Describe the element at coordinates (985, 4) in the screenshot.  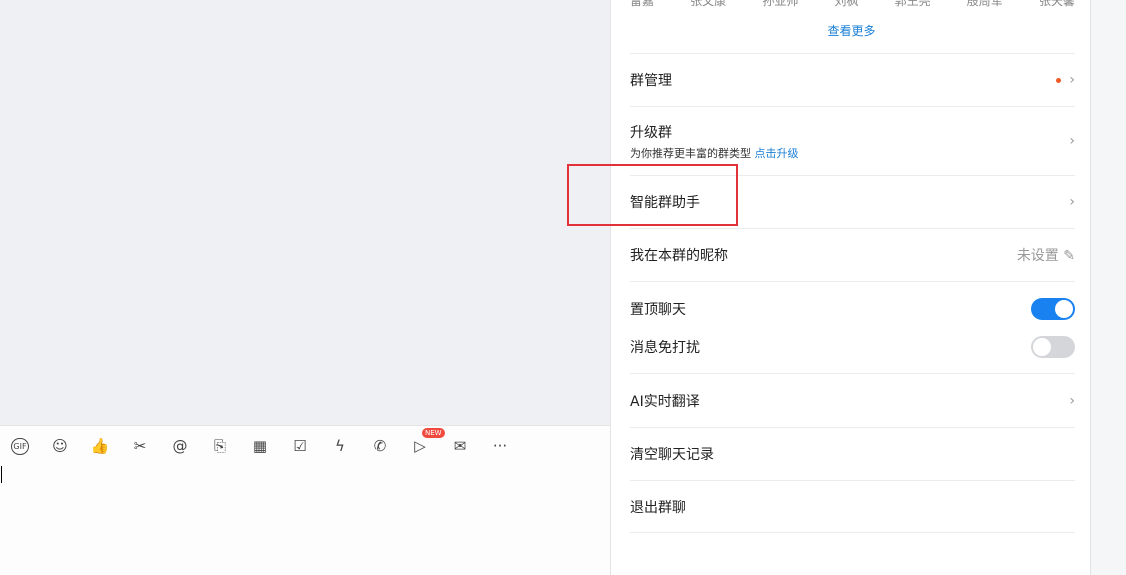
I see `member-name: 殷周军` at that location.